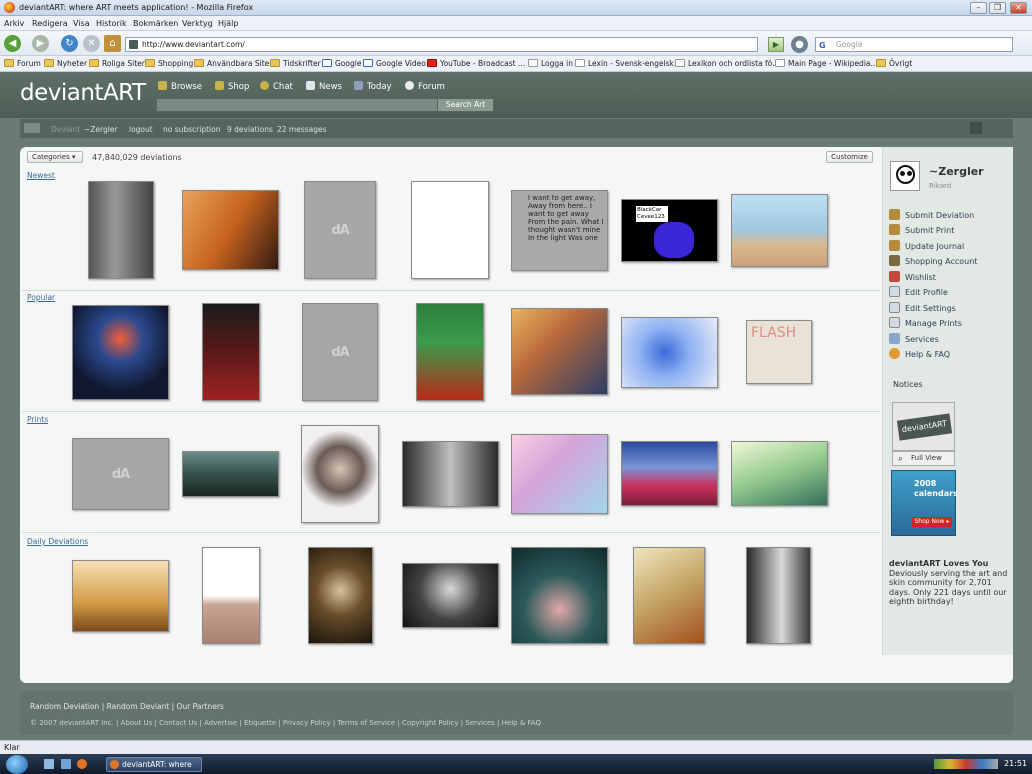 The image size is (1032, 774). I want to click on manage-prints-link: Manage Prints, so click(925, 322).